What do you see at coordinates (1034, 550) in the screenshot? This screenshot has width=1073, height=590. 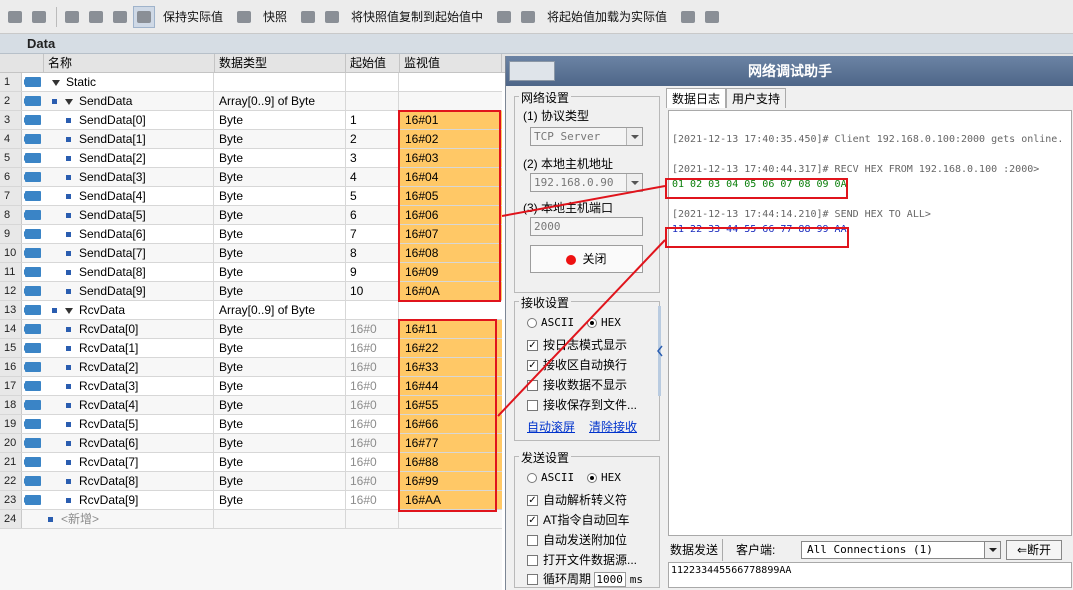 I see `disconnect-button: ⇐断开` at bounding box center [1034, 550].